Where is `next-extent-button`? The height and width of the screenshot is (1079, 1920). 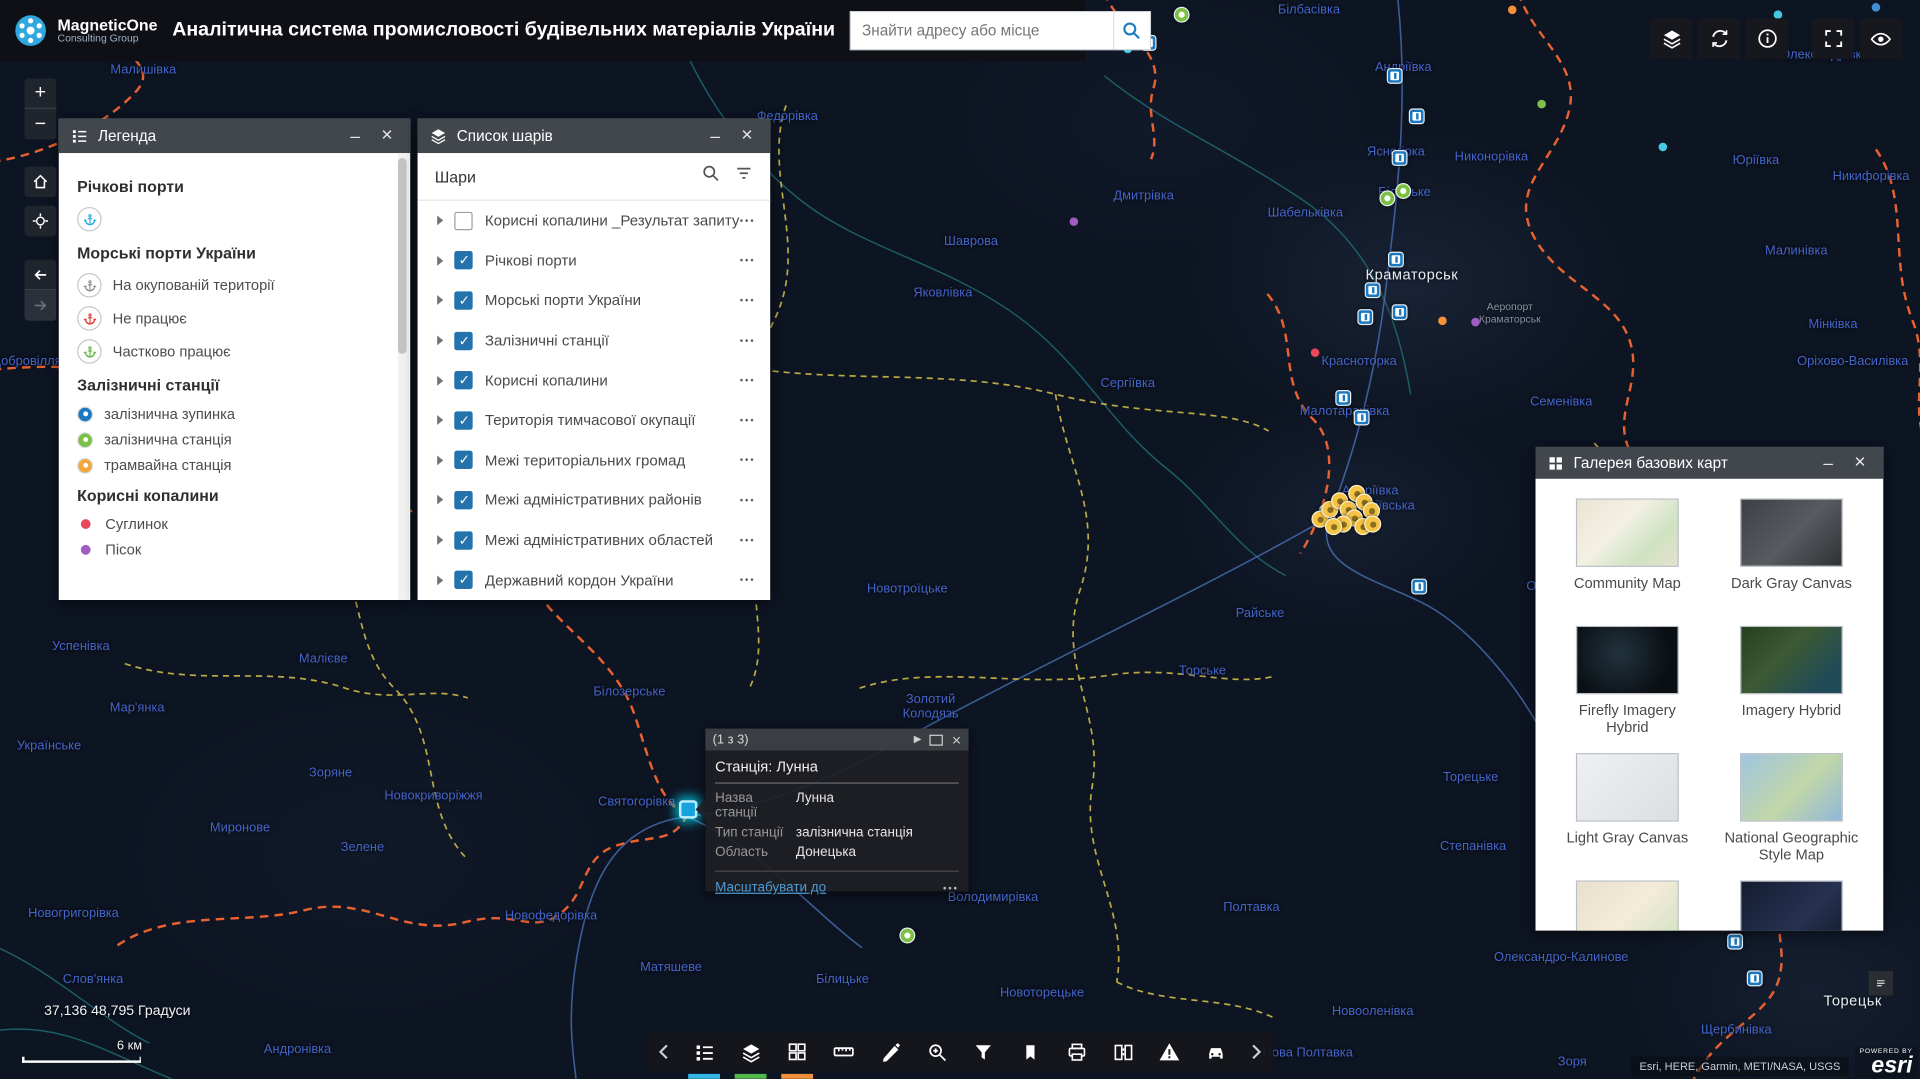 next-extent-button is located at coordinates (40, 305).